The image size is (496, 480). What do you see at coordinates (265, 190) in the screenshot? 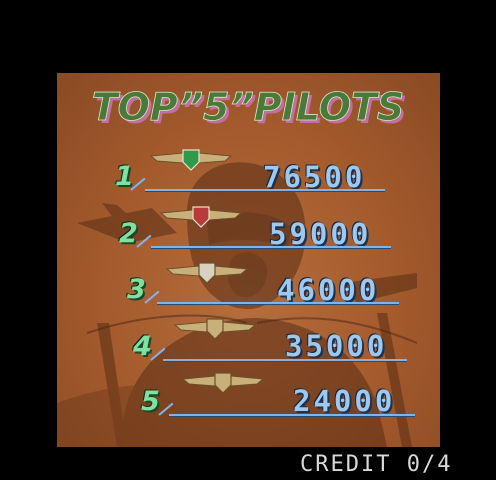
I see `row-1-underline` at bounding box center [265, 190].